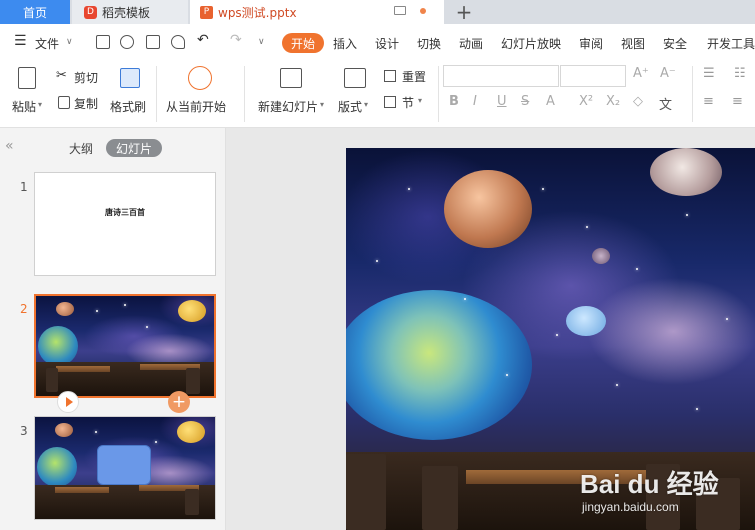 The image size is (755, 530). Describe the element at coordinates (668, 73) in the screenshot. I see `decrease-font-icon: A⁻` at that location.